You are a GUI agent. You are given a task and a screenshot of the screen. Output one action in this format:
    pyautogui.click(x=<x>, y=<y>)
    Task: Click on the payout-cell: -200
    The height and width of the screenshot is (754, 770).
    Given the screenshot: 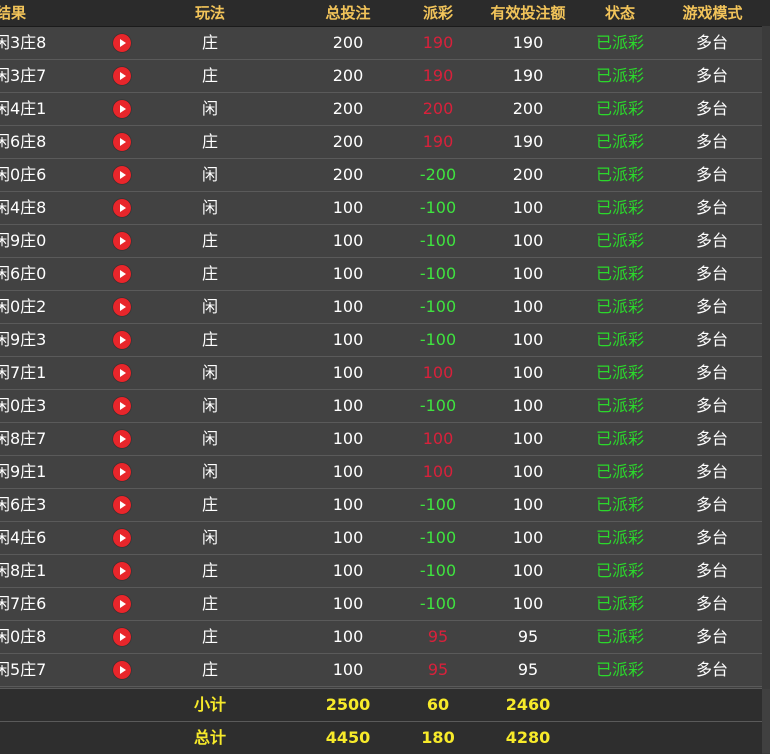 What is the action you would take?
    pyautogui.click(x=438, y=174)
    